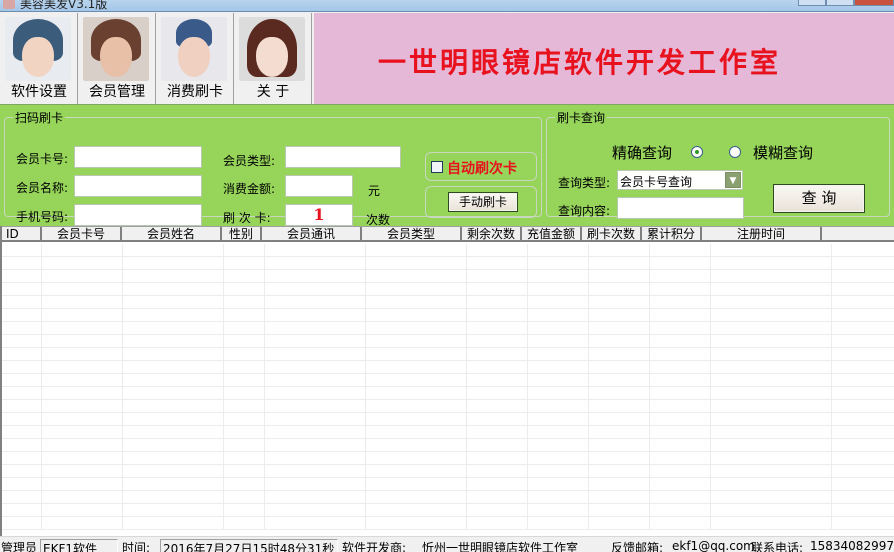 This screenshot has height=552, width=894. I want to click on column-header: 刷卡次数, so click(612, 234).